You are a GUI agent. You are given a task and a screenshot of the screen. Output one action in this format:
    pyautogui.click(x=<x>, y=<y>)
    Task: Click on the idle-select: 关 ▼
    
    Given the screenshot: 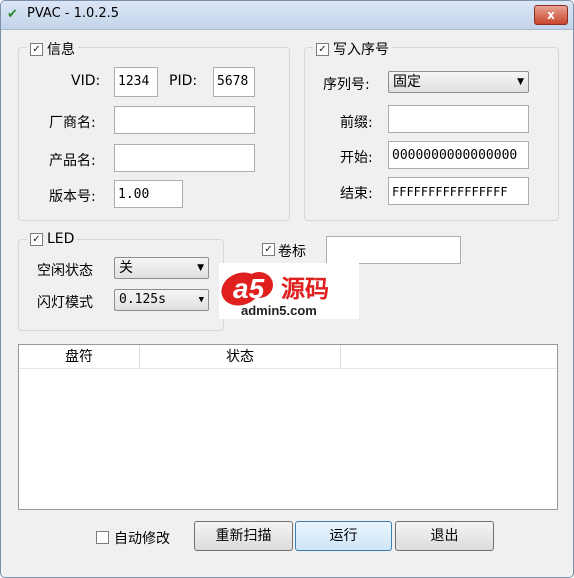 What is the action you would take?
    pyautogui.click(x=161, y=268)
    